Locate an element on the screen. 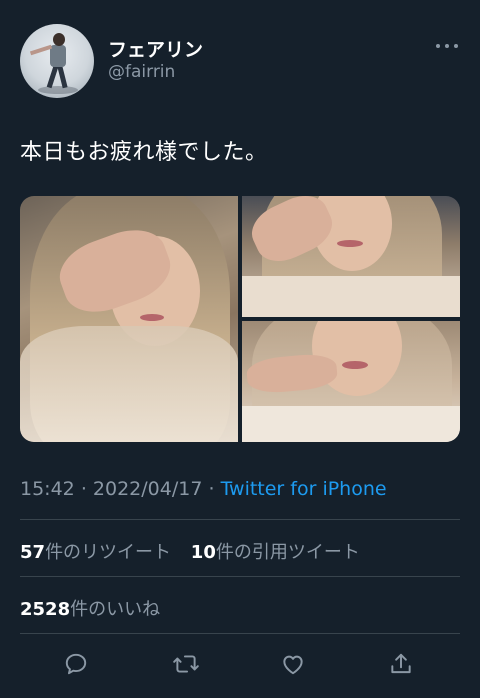 Image resolution: width=480 pixels, height=698 pixels. reply-icon is located at coordinates (76, 664).